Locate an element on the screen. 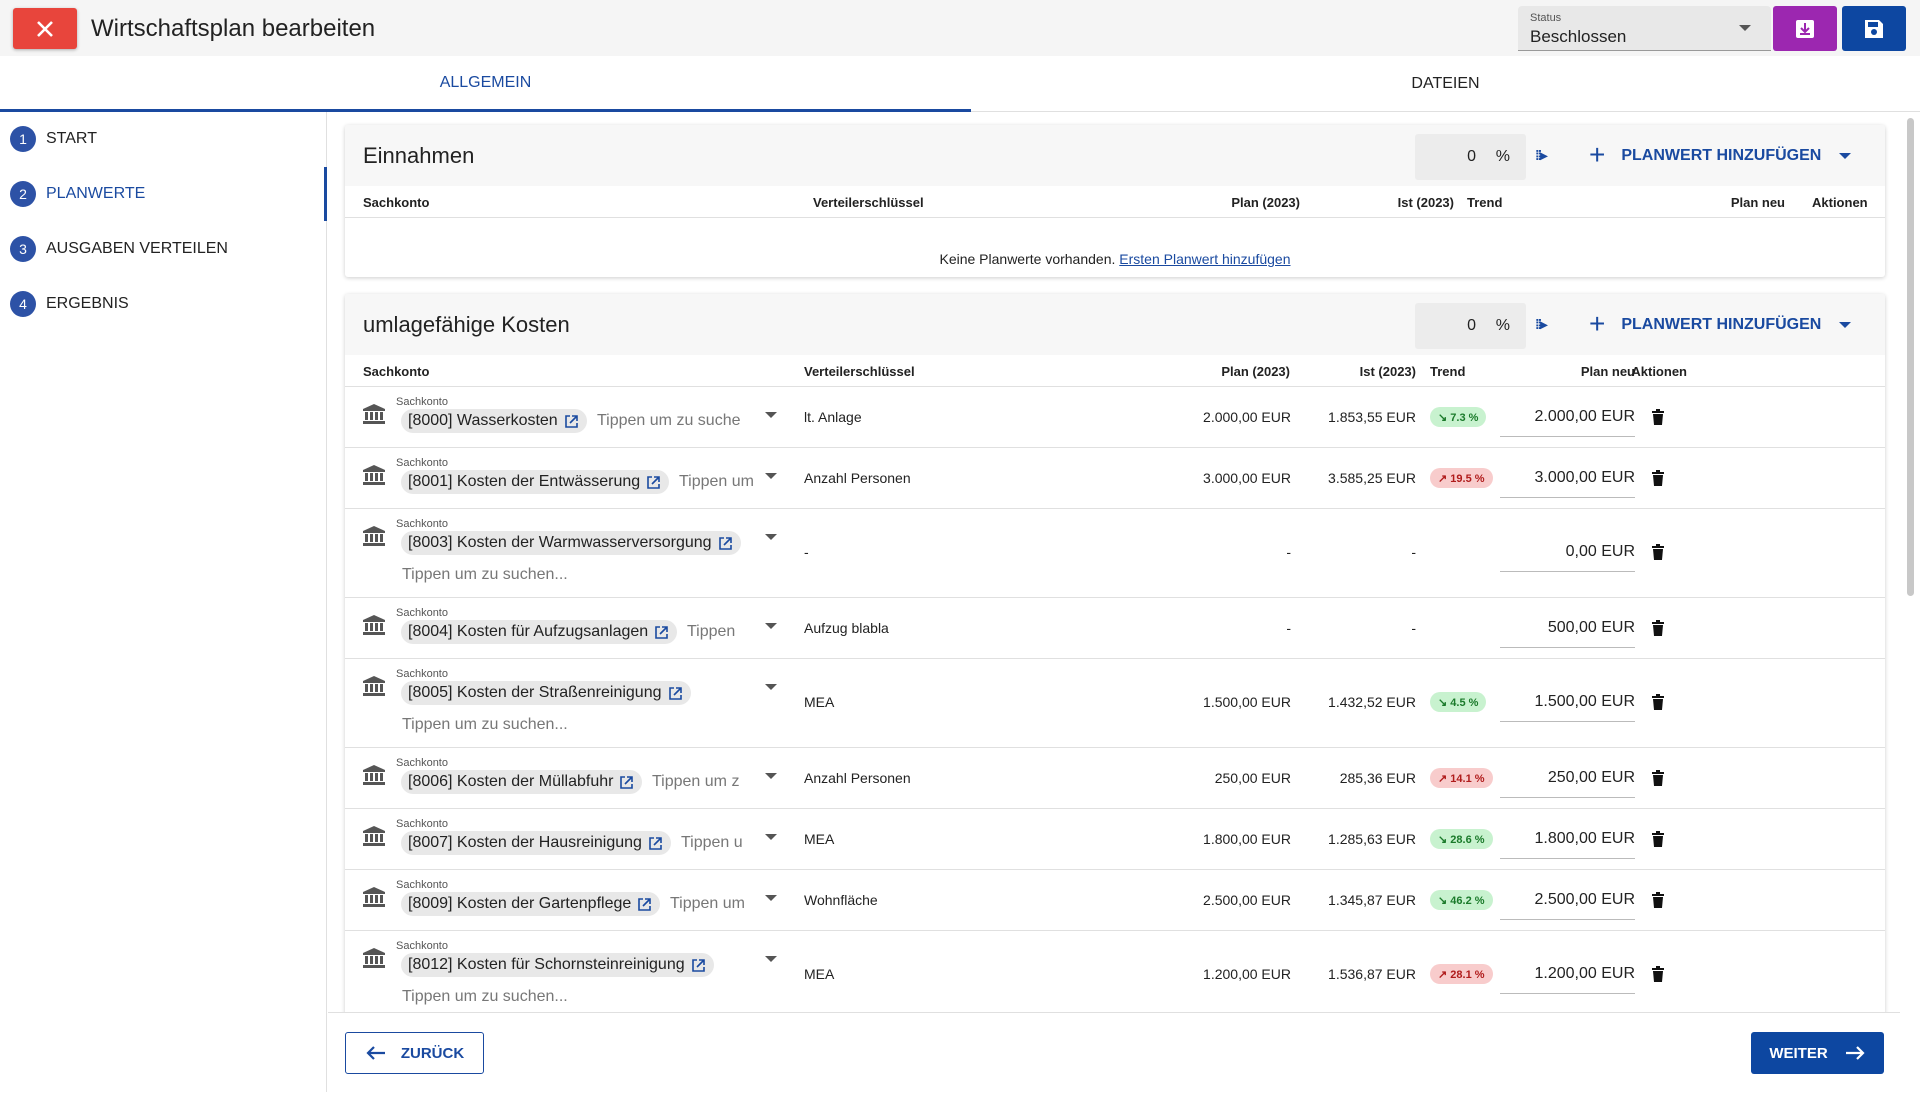 Image resolution: width=1920 pixels, height=1099 pixels. trend-badge: ↘ 46.2 % is located at coordinates (1461, 900).